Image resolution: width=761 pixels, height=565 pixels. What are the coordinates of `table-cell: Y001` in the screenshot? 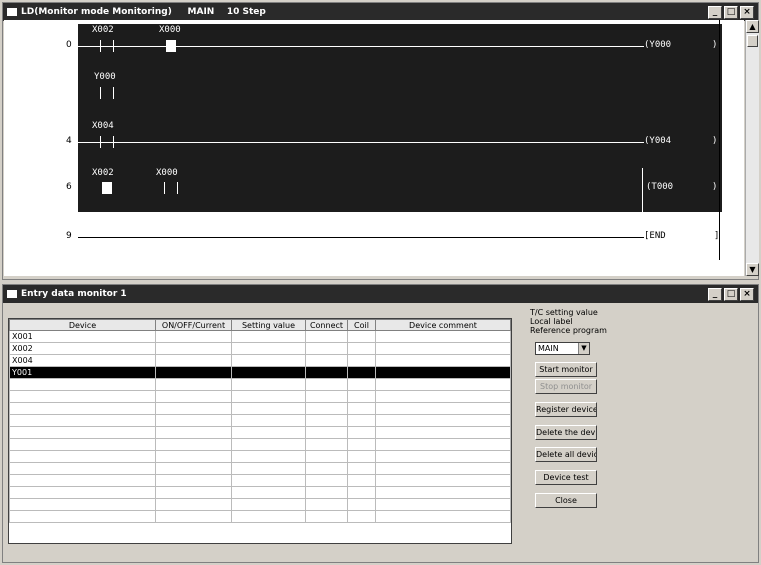 It's located at (82, 372).